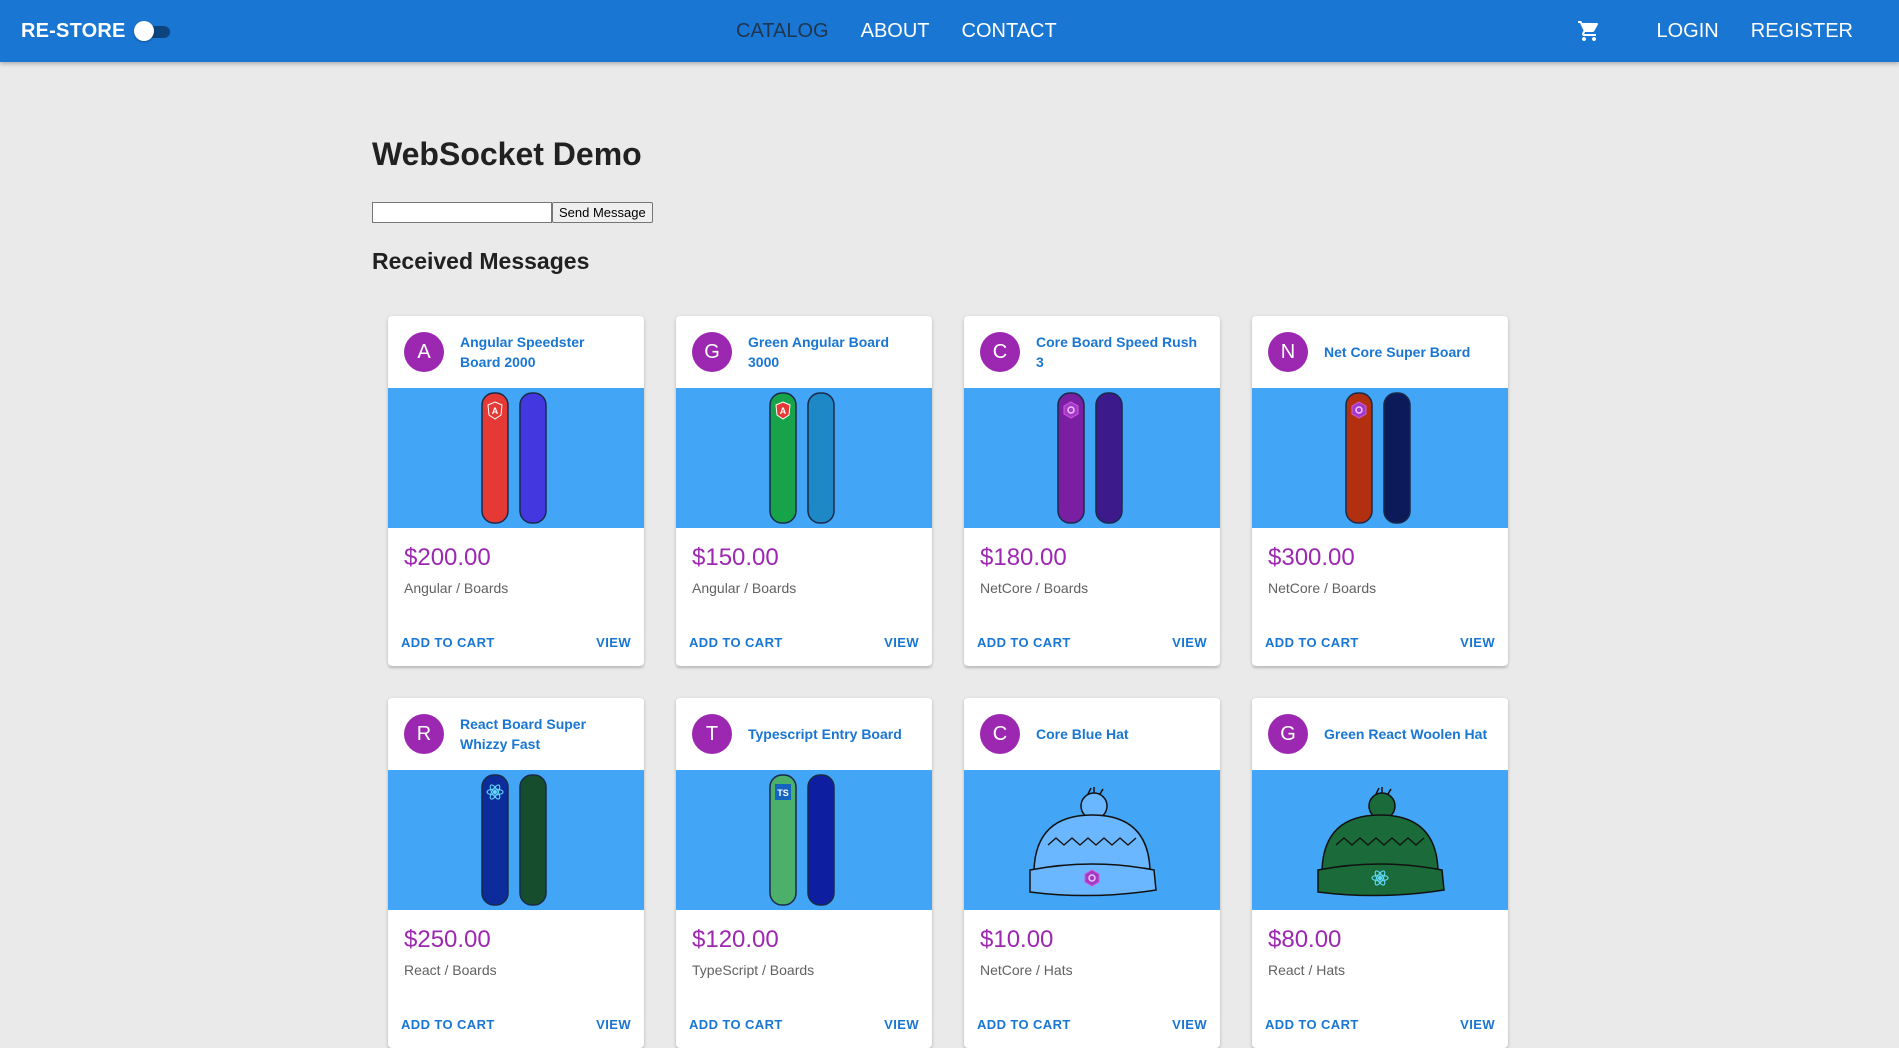 This screenshot has width=1899, height=1048. I want to click on card-header: G Green Angular Board 3000, so click(804, 352).